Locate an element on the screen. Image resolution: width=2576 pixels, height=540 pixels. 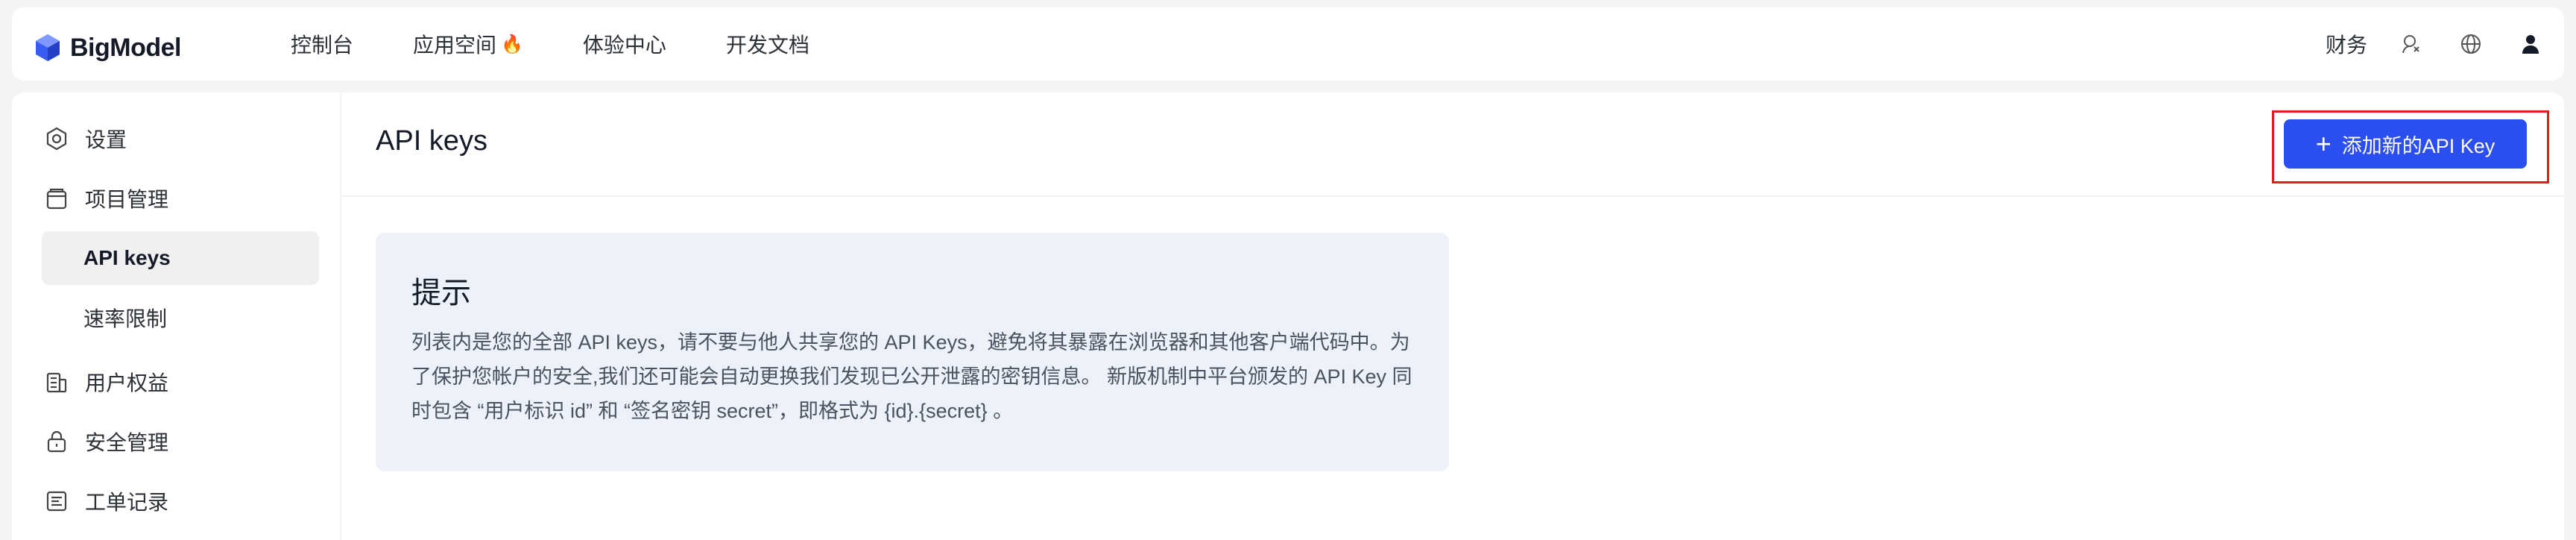
brand-logo: BigModel is located at coordinates (107, 48).